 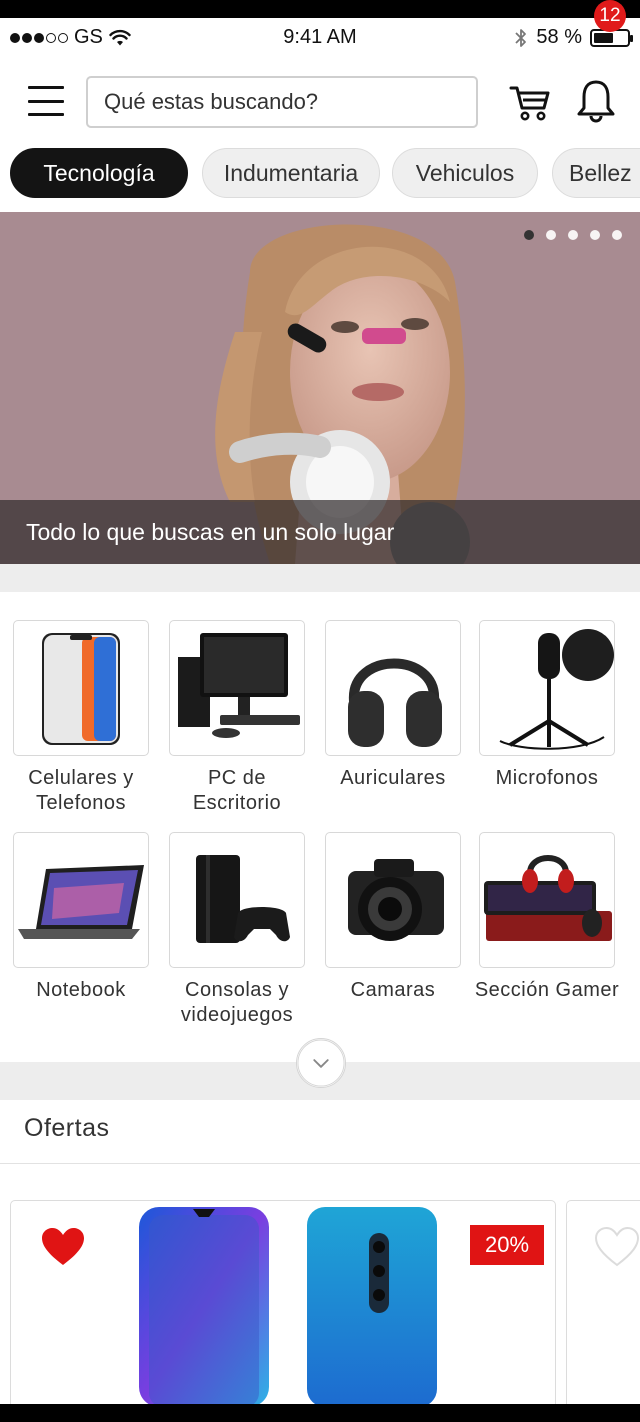 I want to click on product-phones-image, so click(x=288, y=1305).